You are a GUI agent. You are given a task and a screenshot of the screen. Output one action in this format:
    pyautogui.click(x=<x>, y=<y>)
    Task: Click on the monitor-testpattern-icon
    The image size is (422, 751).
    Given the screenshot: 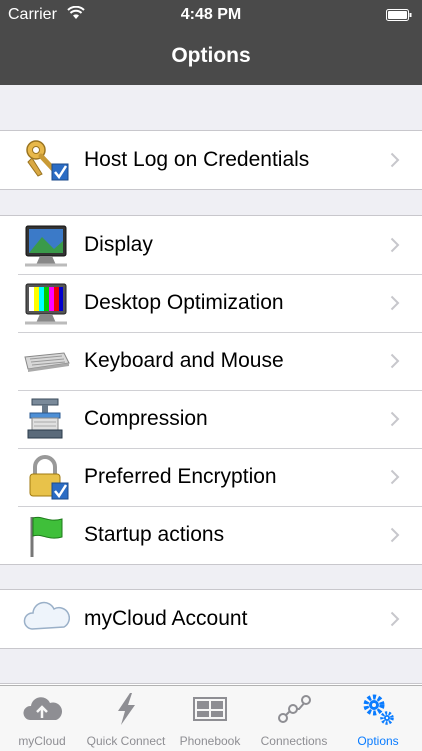 What is the action you would take?
    pyautogui.click(x=46, y=304)
    